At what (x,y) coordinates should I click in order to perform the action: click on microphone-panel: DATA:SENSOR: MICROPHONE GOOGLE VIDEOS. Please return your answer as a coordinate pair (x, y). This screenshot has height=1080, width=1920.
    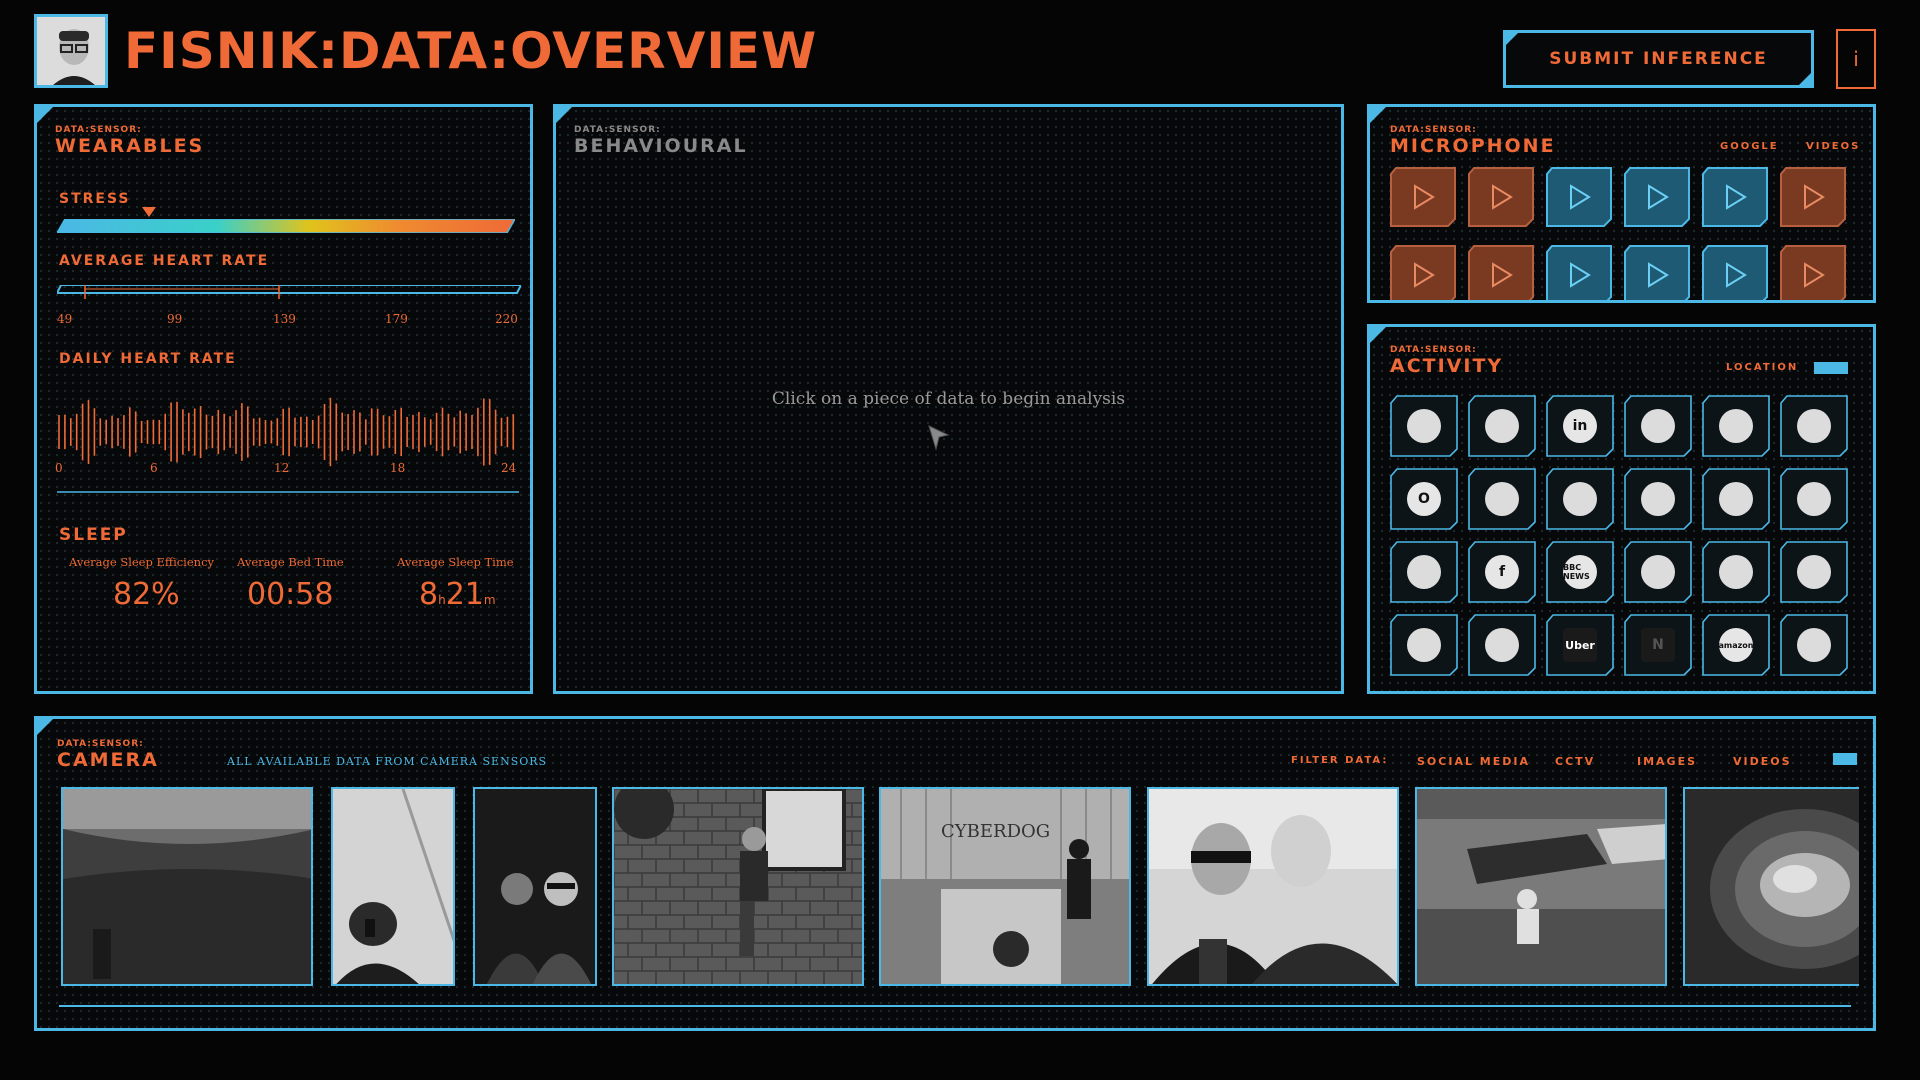
    Looking at the image, I should click on (1621, 203).